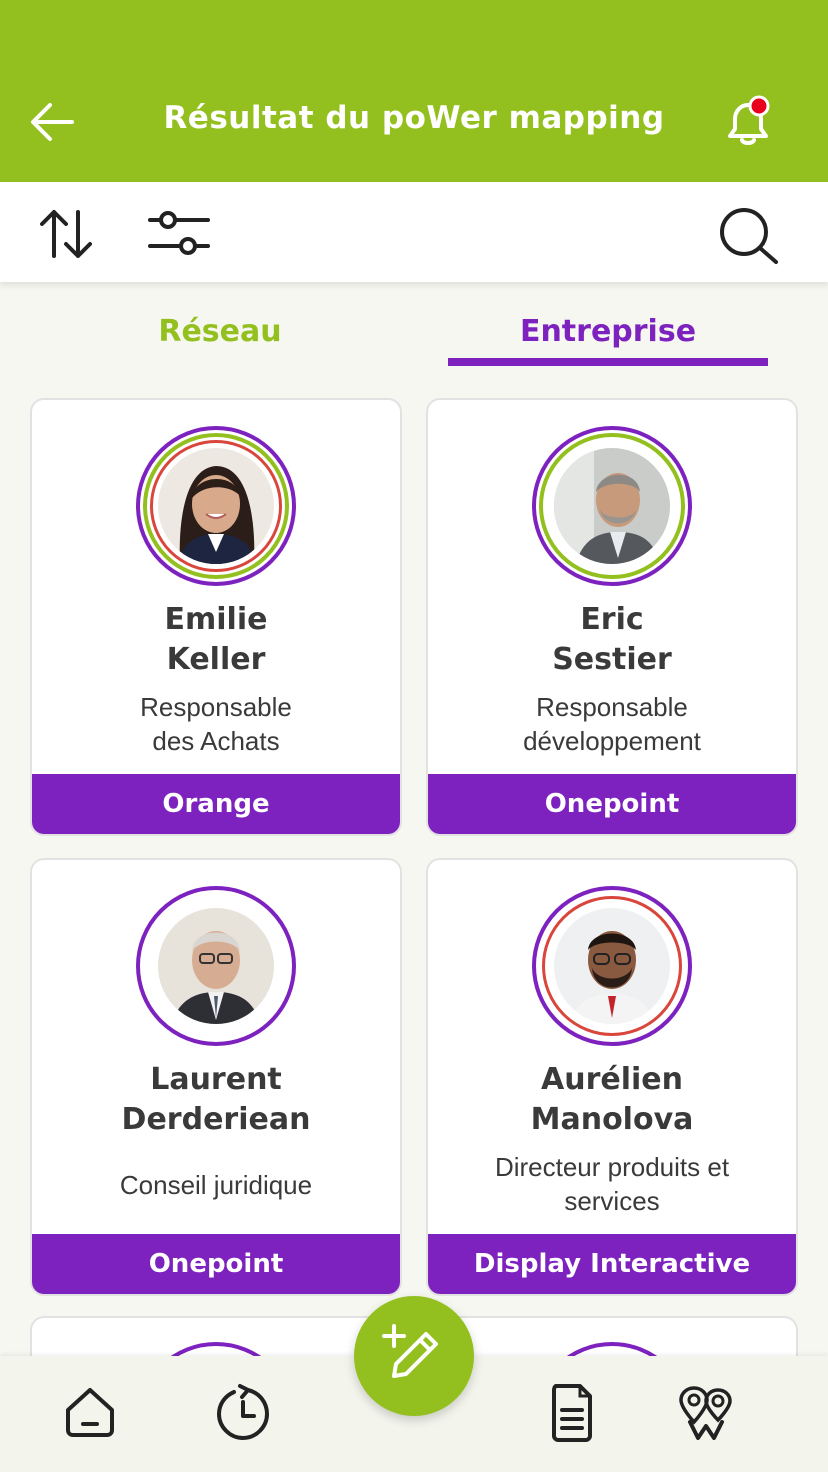 The width and height of the screenshot is (828, 1472). I want to click on tab-entreprise: Entreprise, so click(608, 331).